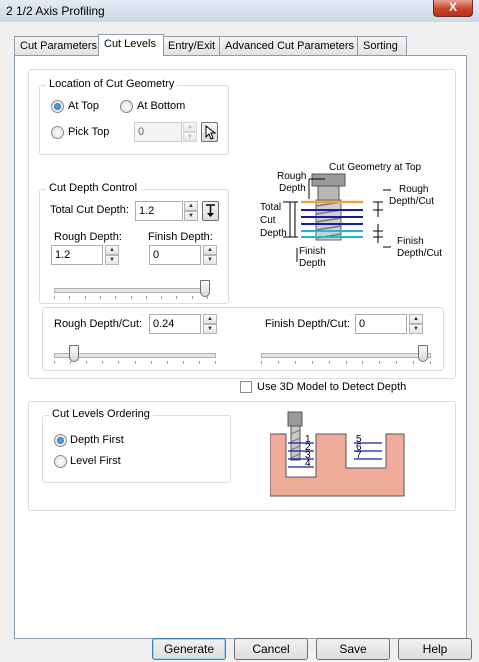  What do you see at coordinates (416, 324) in the screenshot?
I see `finish-depth-per-cut-spinner: ▲ ▼` at bounding box center [416, 324].